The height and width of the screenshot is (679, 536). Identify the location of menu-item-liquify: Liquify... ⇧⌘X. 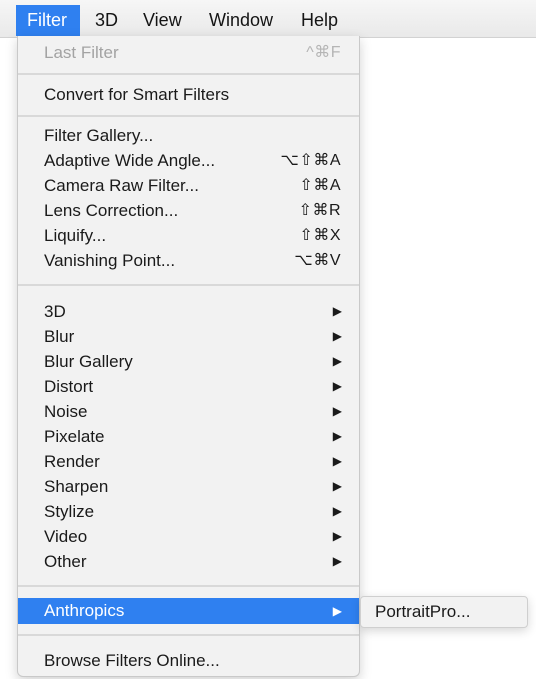
(188, 235).